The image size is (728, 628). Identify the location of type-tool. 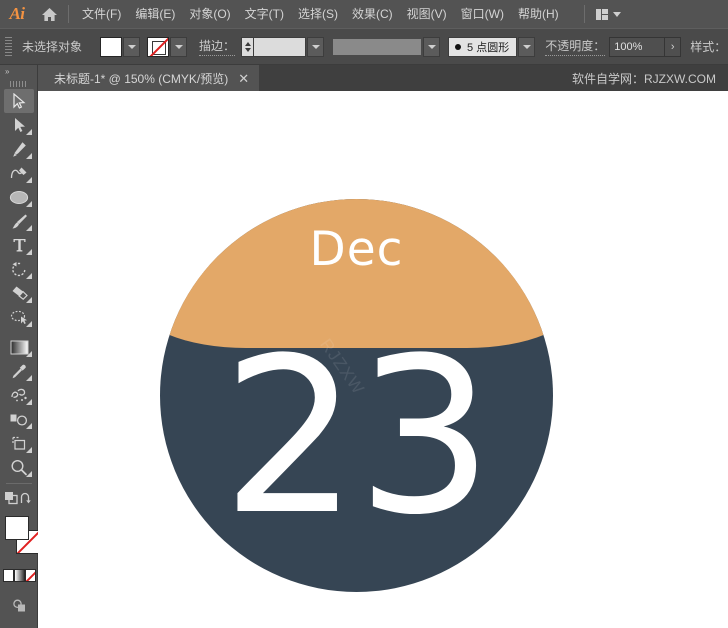
(19, 245).